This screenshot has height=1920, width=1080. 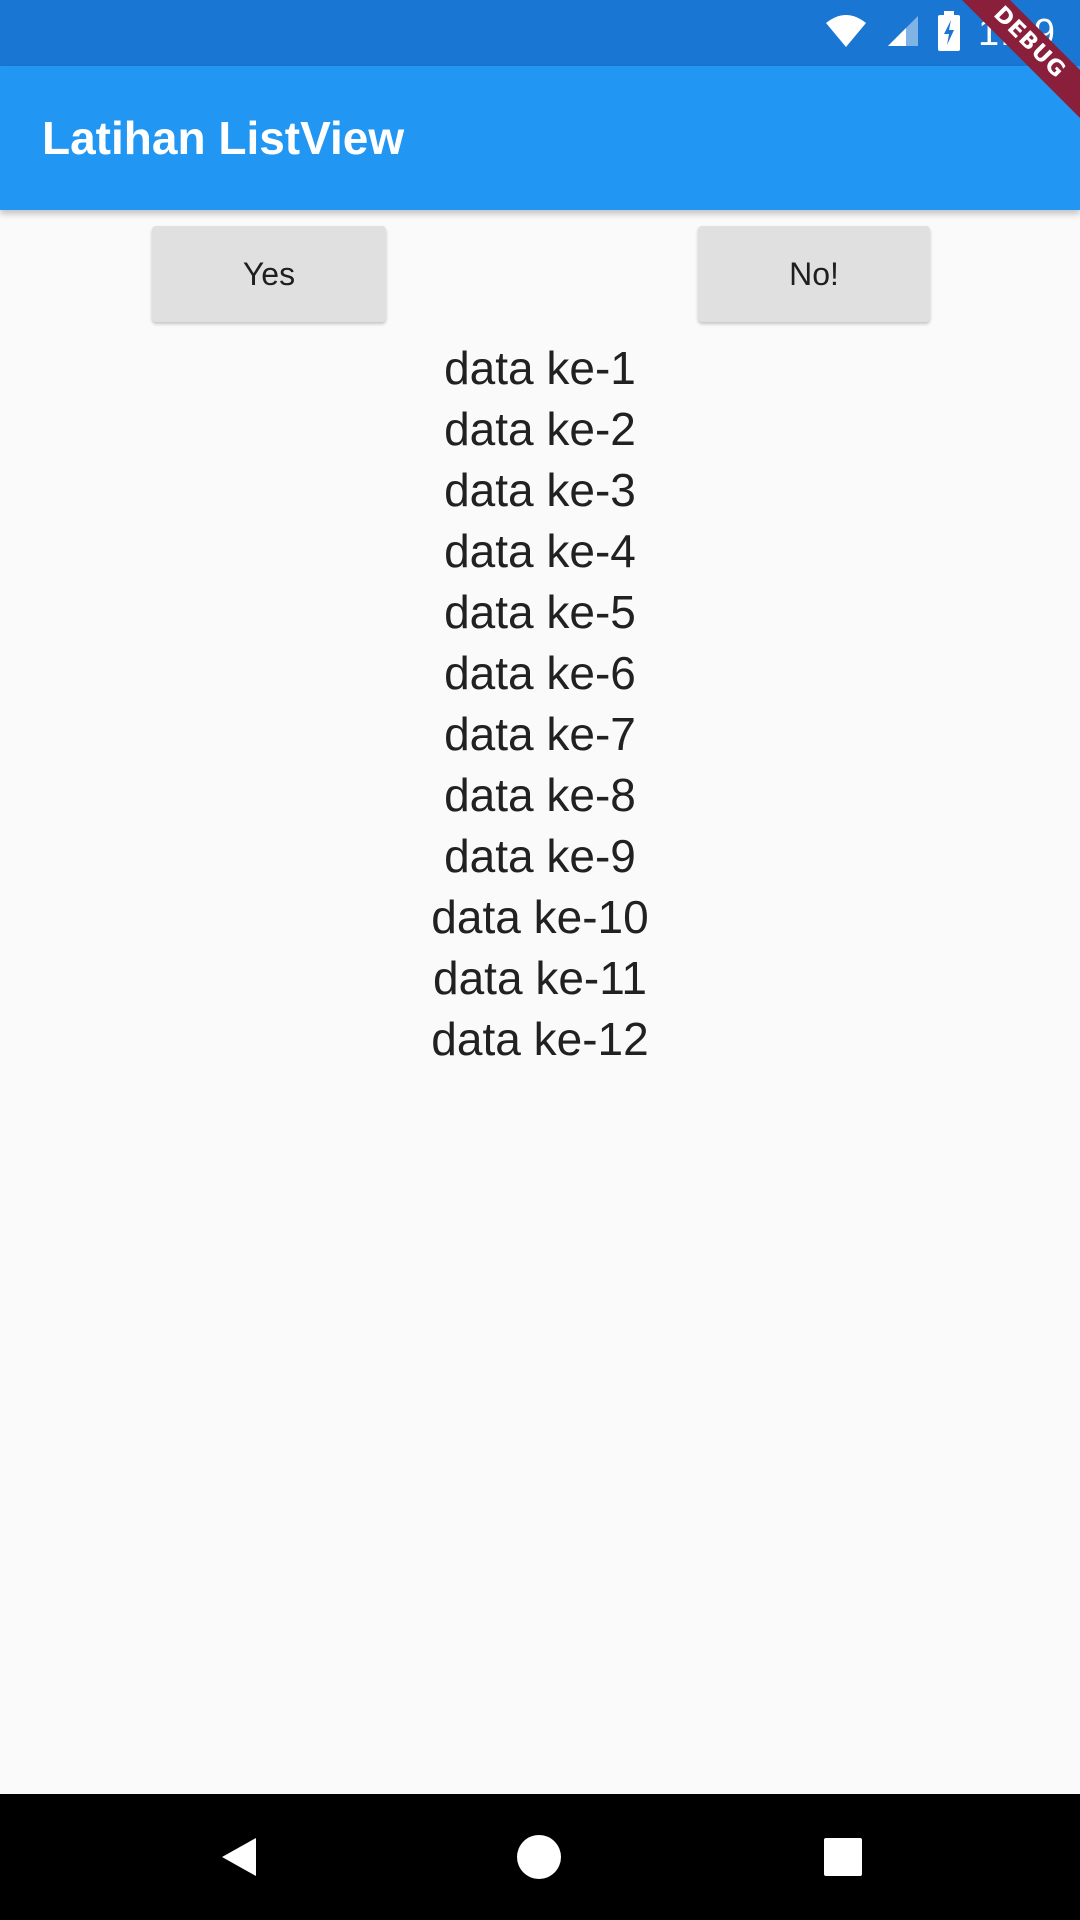 What do you see at coordinates (949, 33) in the screenshot?
I see `battery-charging-icon` at bounding box center [949, 33].